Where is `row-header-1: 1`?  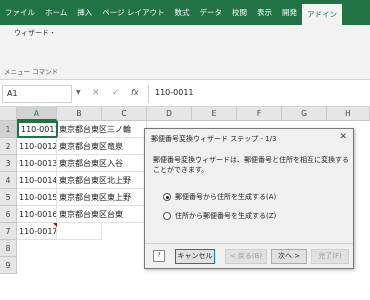
row-header-1: 1 is located at coordinates (8, 129).